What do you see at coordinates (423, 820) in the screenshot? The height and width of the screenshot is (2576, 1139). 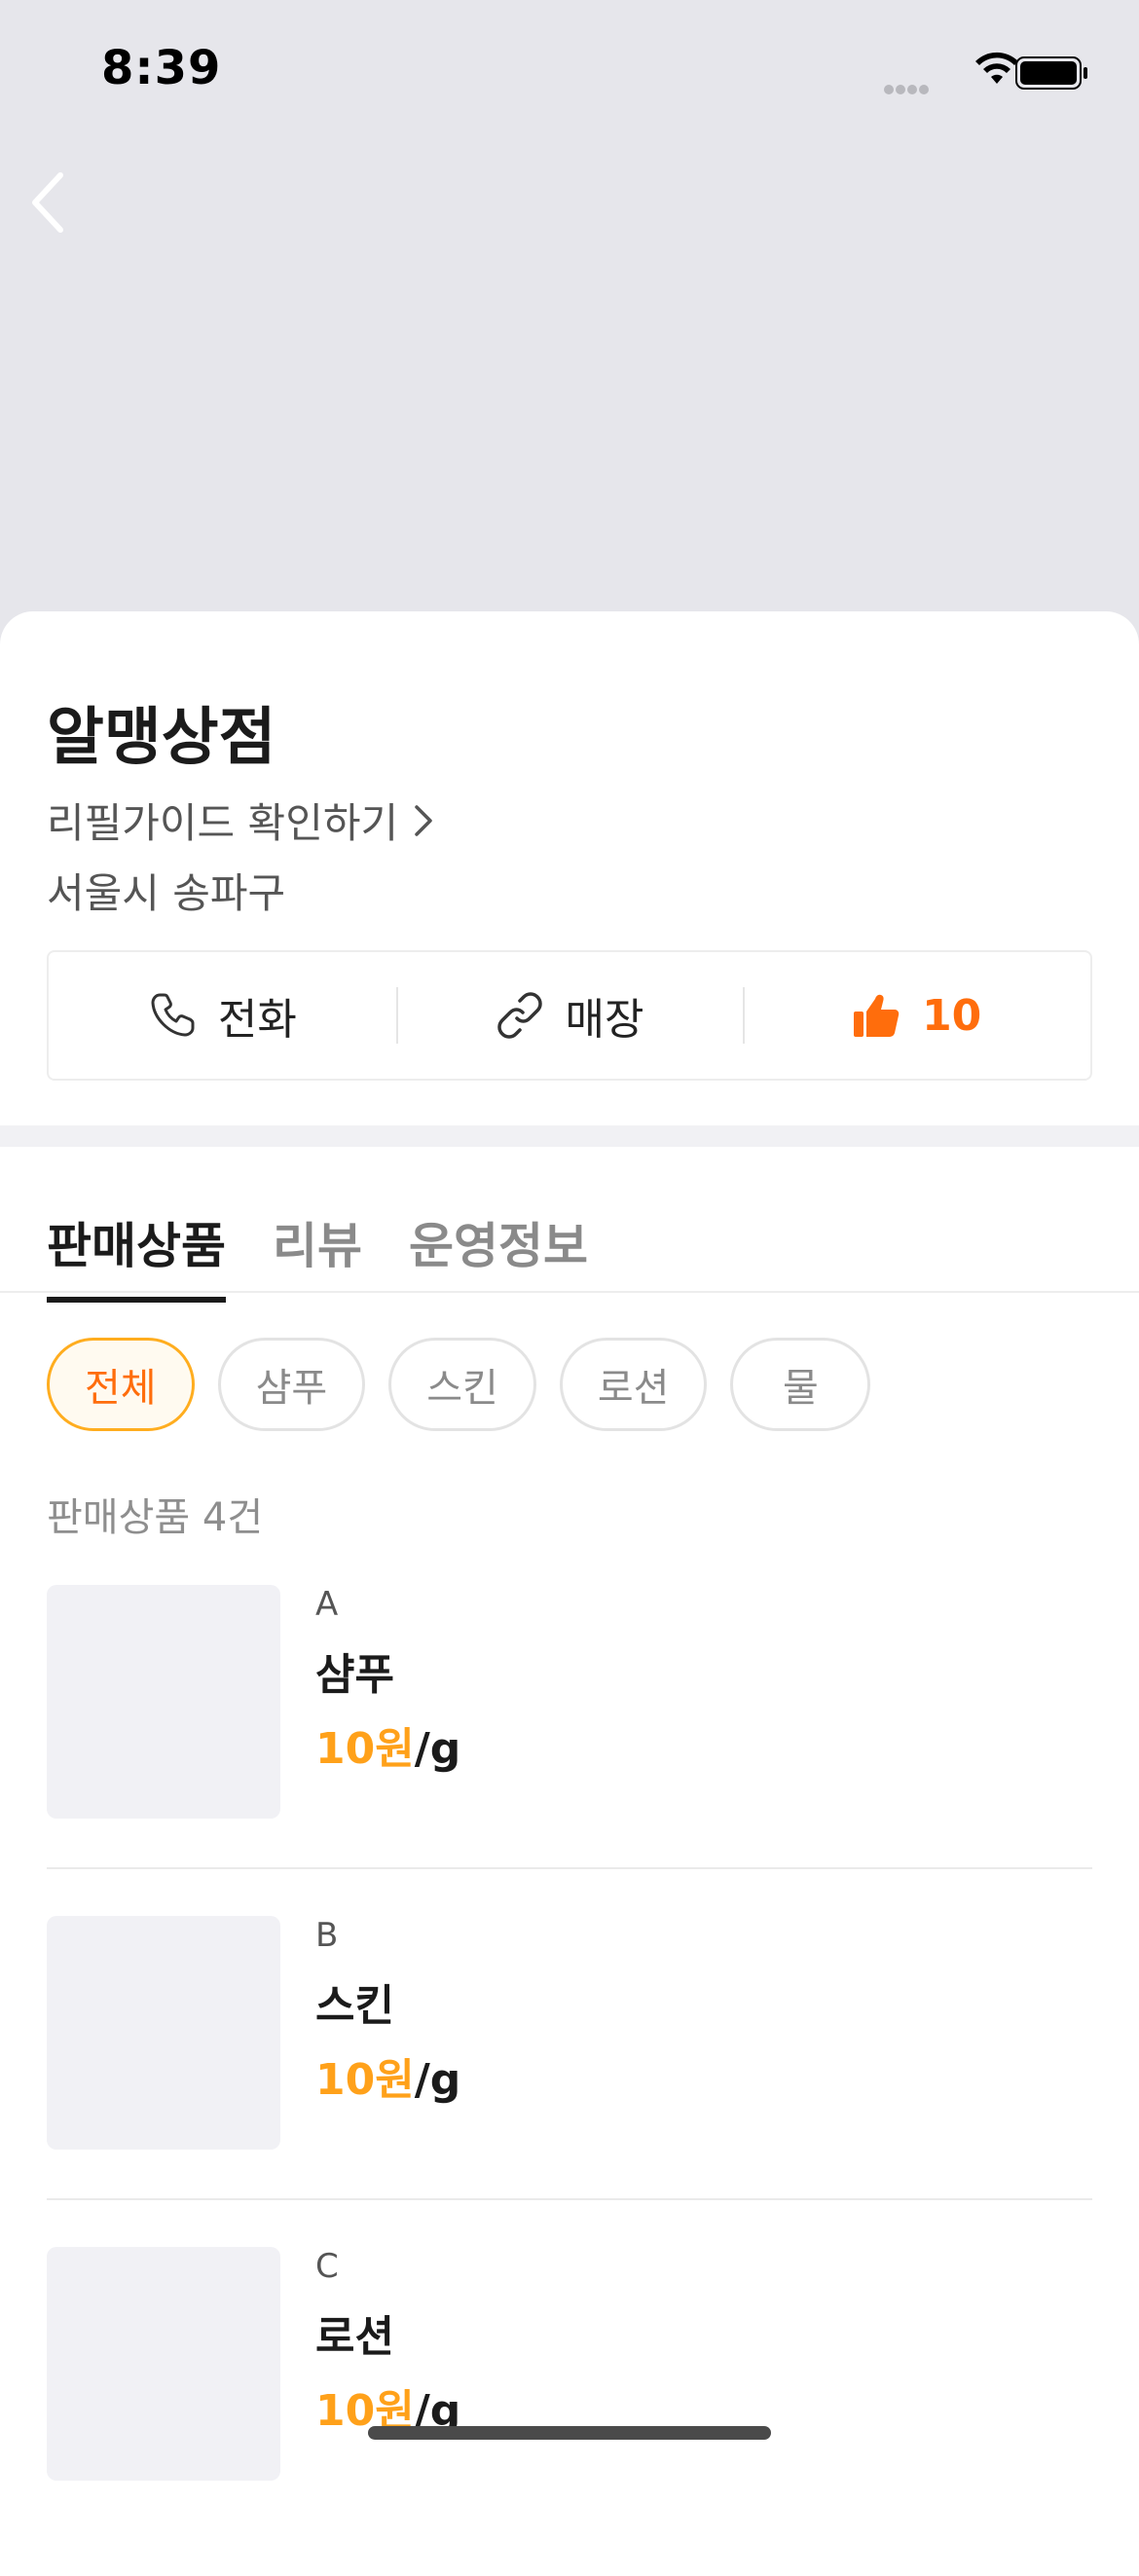 I see `chevron-right-icon` at bounding box center [423, 820].